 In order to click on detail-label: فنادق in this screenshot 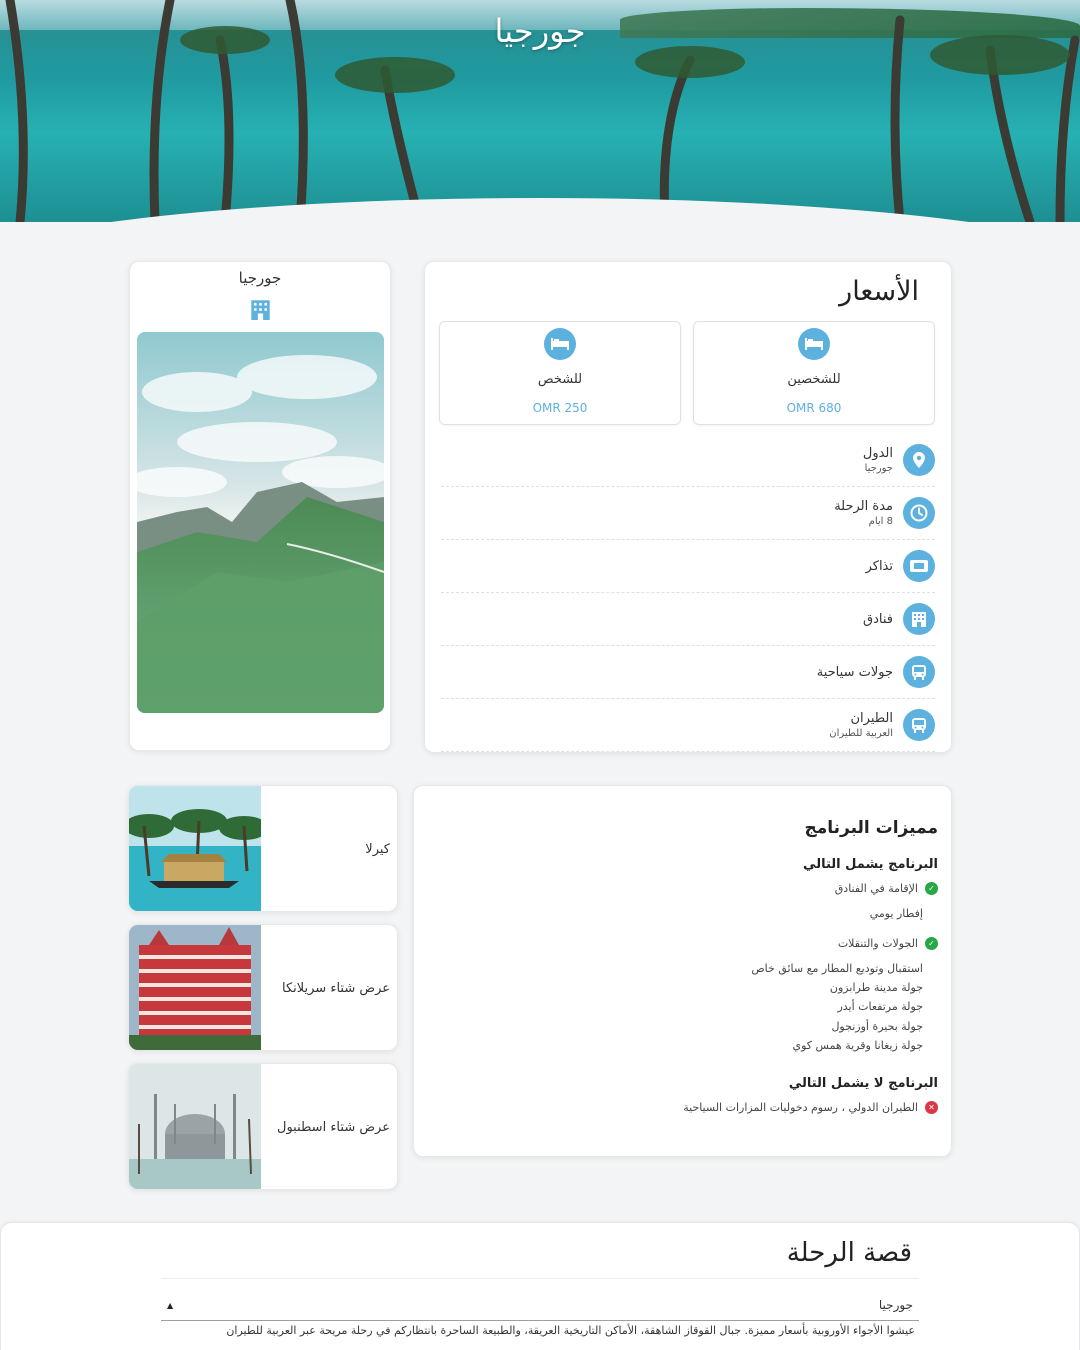, I will do `click(878, 619)`.